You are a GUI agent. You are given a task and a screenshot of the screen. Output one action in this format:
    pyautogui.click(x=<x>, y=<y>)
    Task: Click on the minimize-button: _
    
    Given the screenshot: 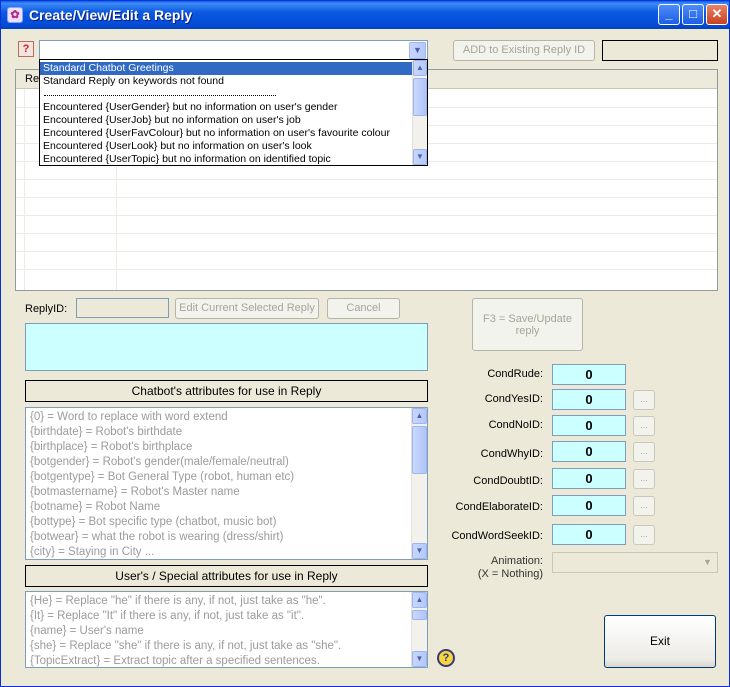 What is the action you would take?
    pyautogui.click(x=669, y=14)
    